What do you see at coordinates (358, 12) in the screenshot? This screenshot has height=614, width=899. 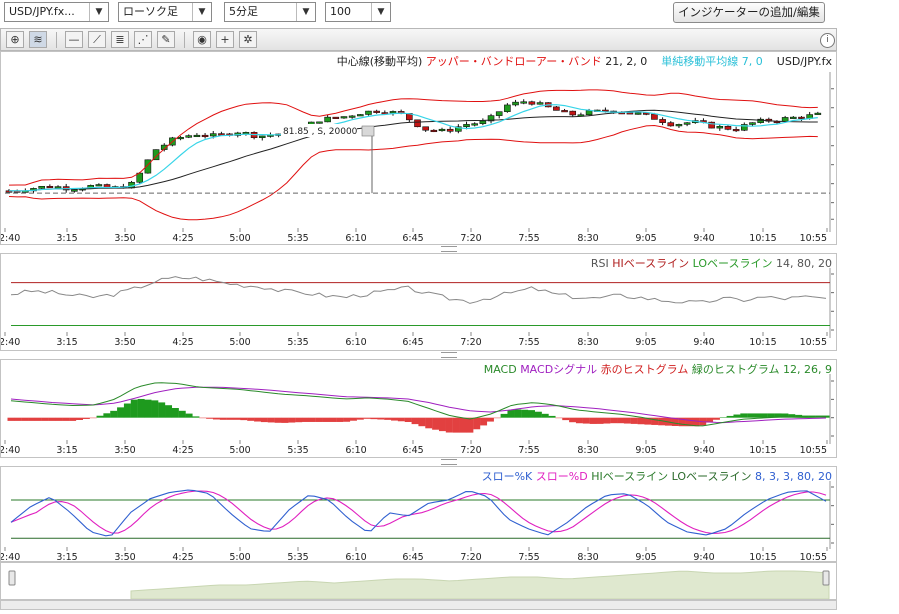 I see `count-dropdown: 100 ▼` at bounding box center [358, 12].